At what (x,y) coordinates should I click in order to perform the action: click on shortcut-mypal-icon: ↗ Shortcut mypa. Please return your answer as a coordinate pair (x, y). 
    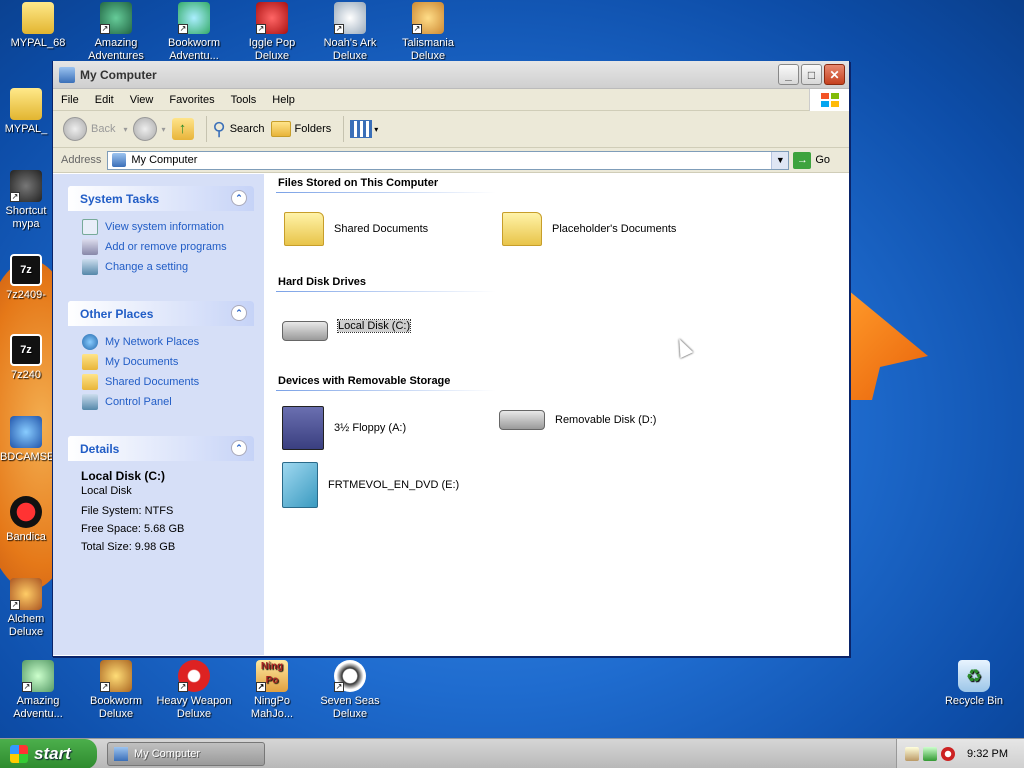
    Looking at the image, I should click on (26, 200).